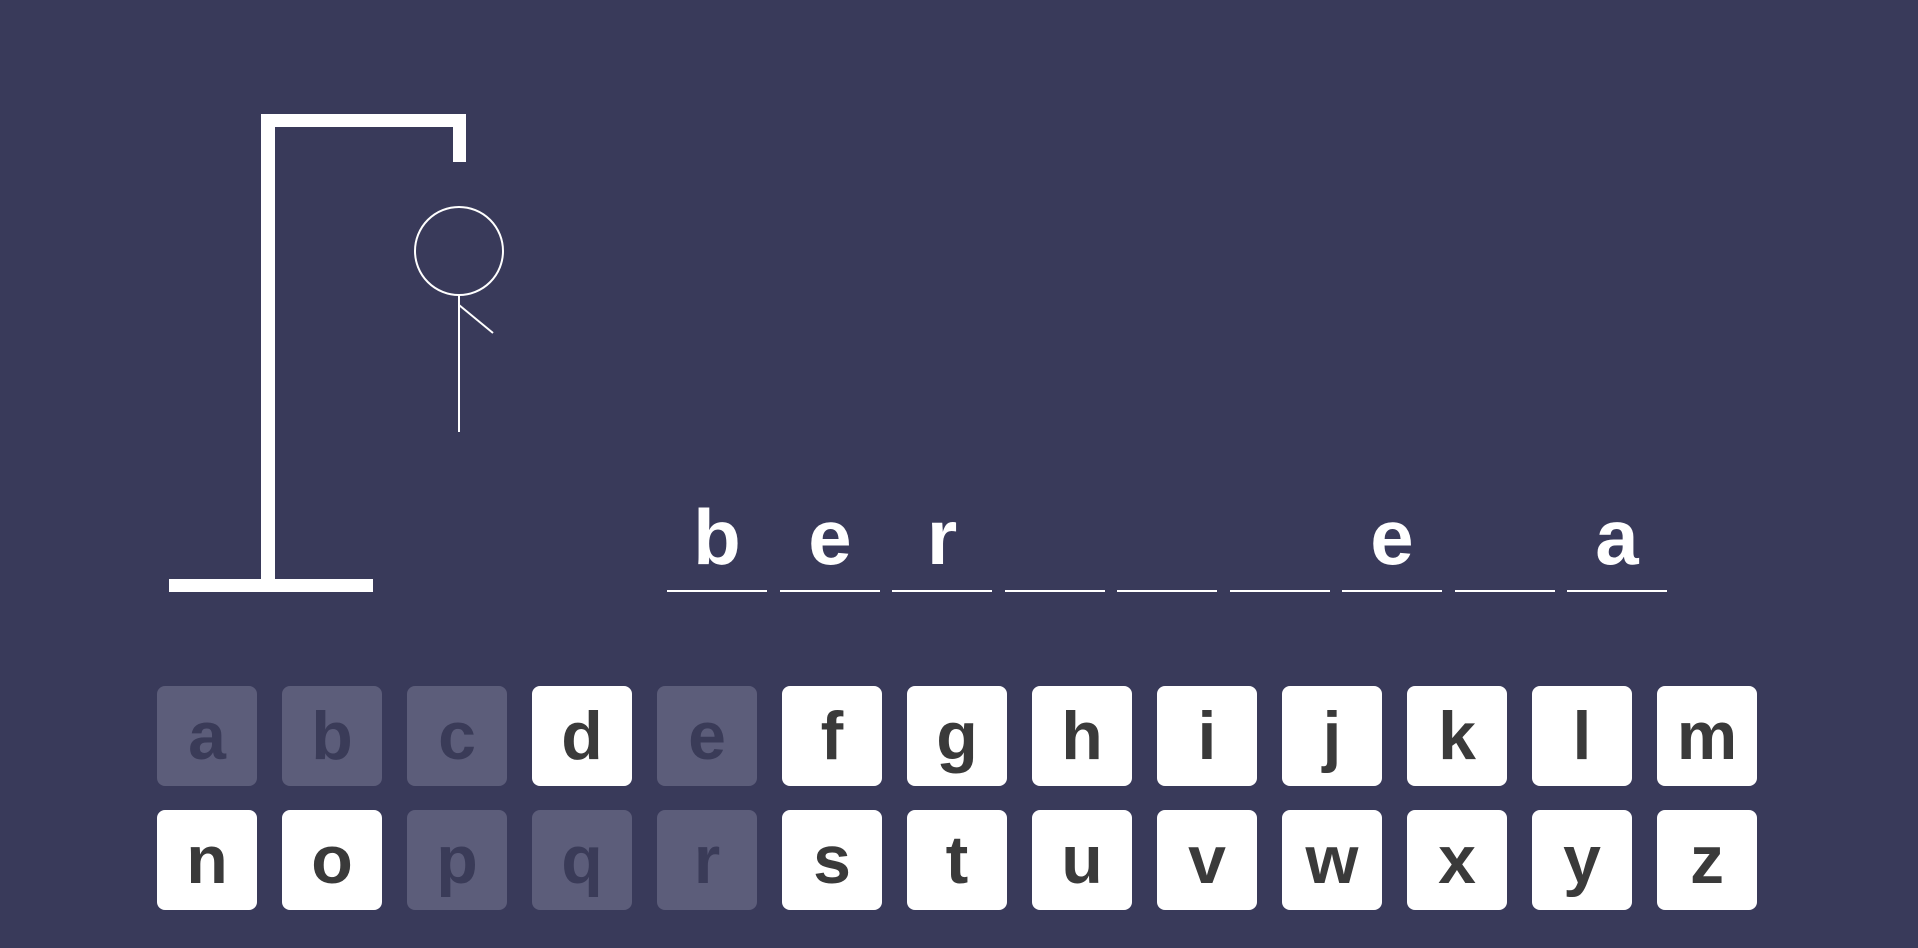  I want to click on key-u: u, so click(1082, 860).